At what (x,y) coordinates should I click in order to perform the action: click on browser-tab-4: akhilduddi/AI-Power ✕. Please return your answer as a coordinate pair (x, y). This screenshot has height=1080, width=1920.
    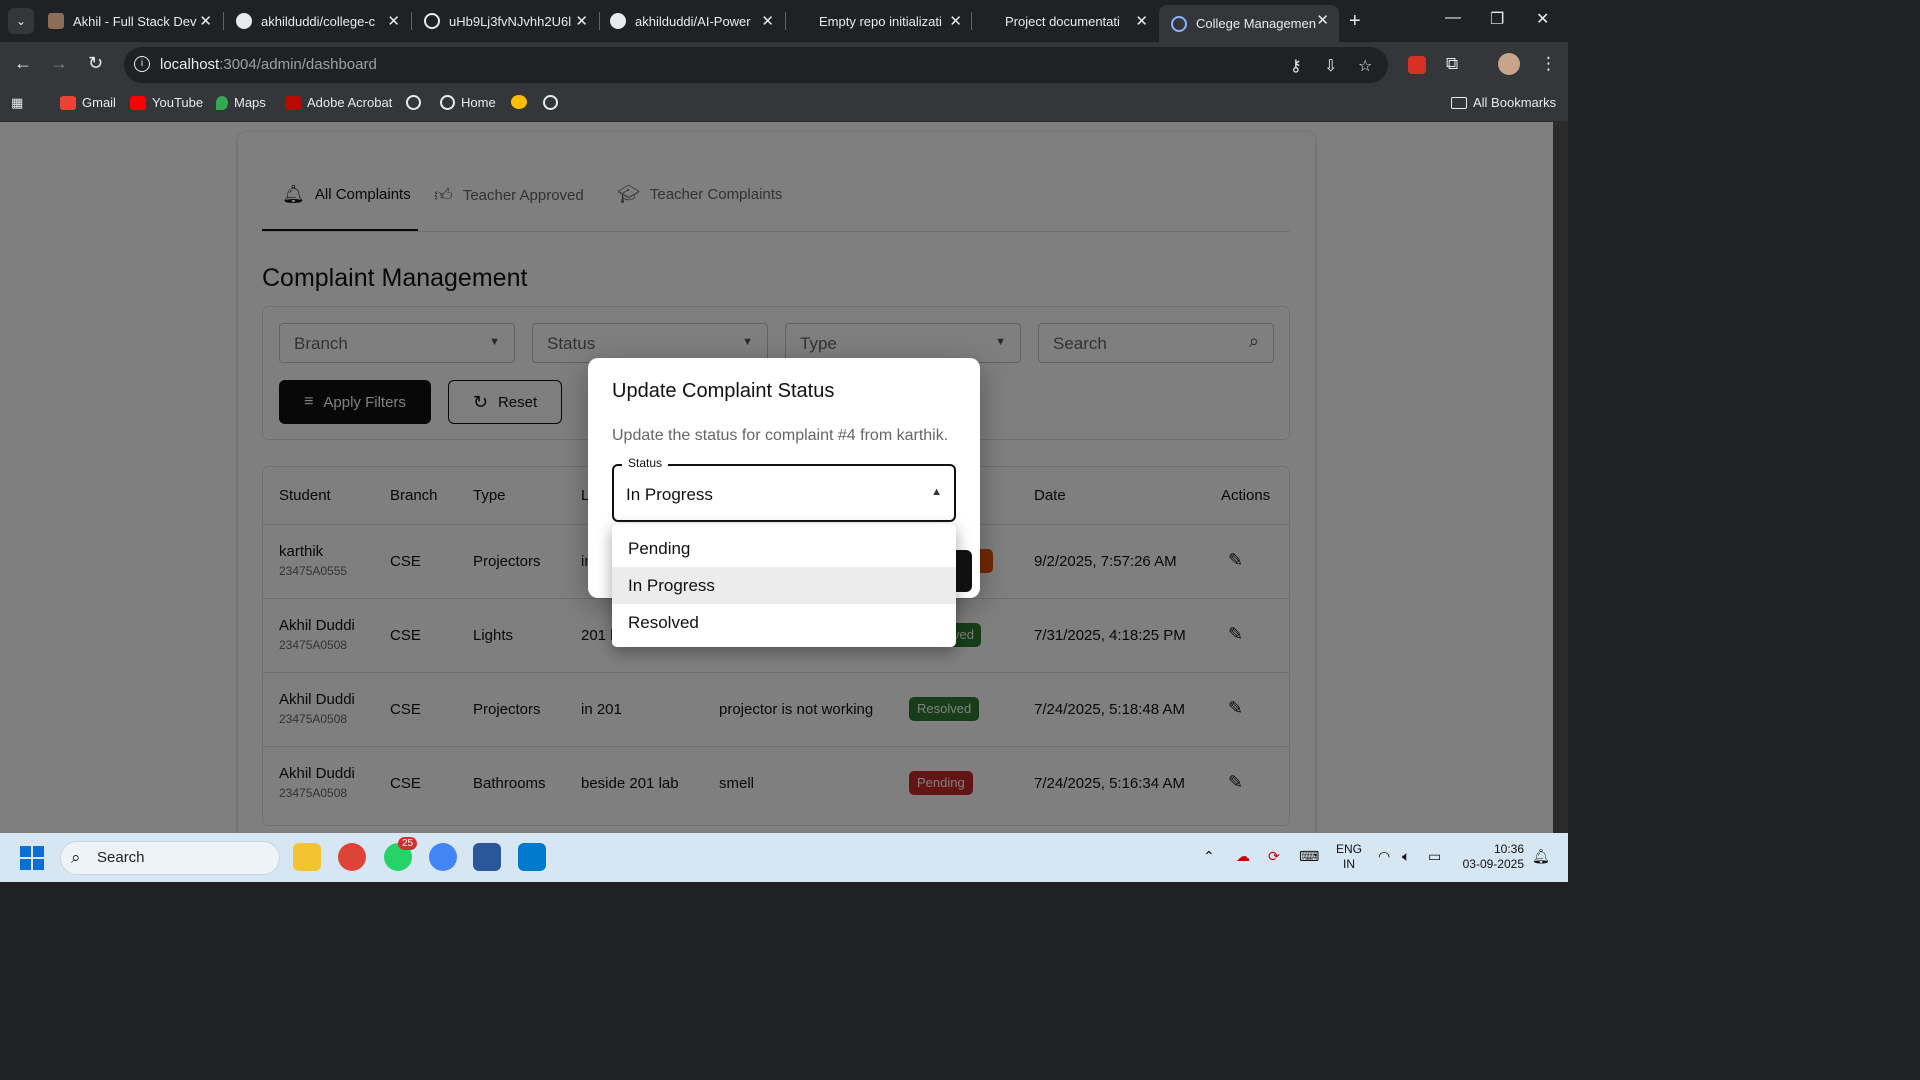
    Looking at the image, I should click on (691, 21).